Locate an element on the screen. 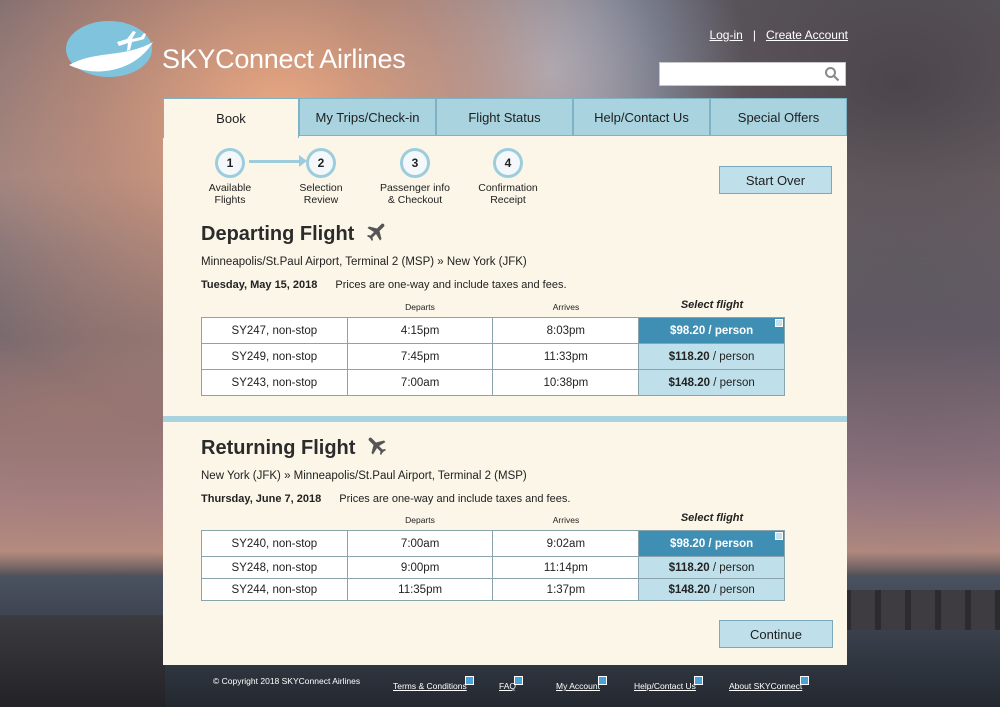 The width and height of the screenshot is (1000, 707). footer-link-faq: FAQ is located at coordinates (511, 683).